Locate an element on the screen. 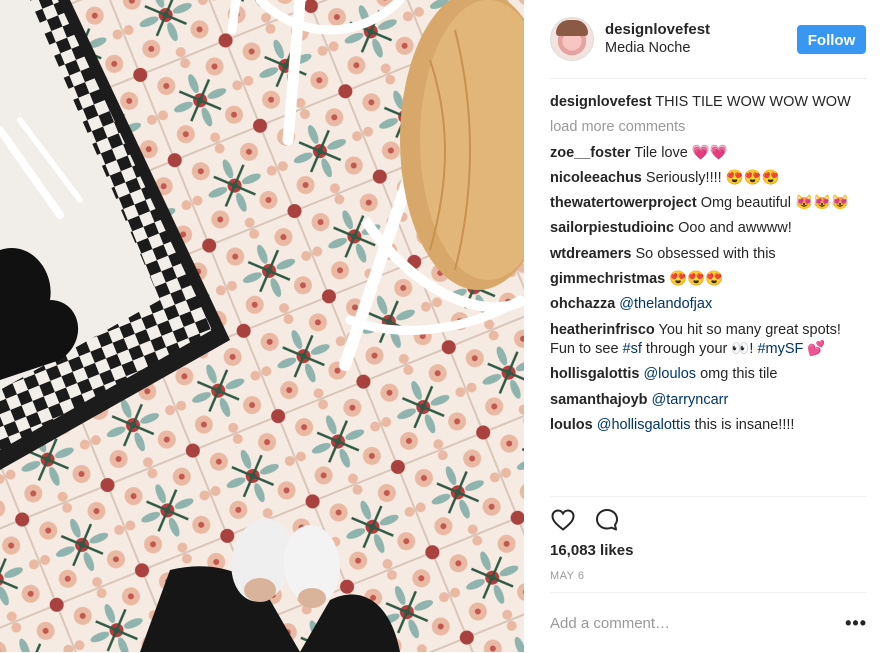  comment-mention: @tarryncarr is located at coordinates (690, 400).